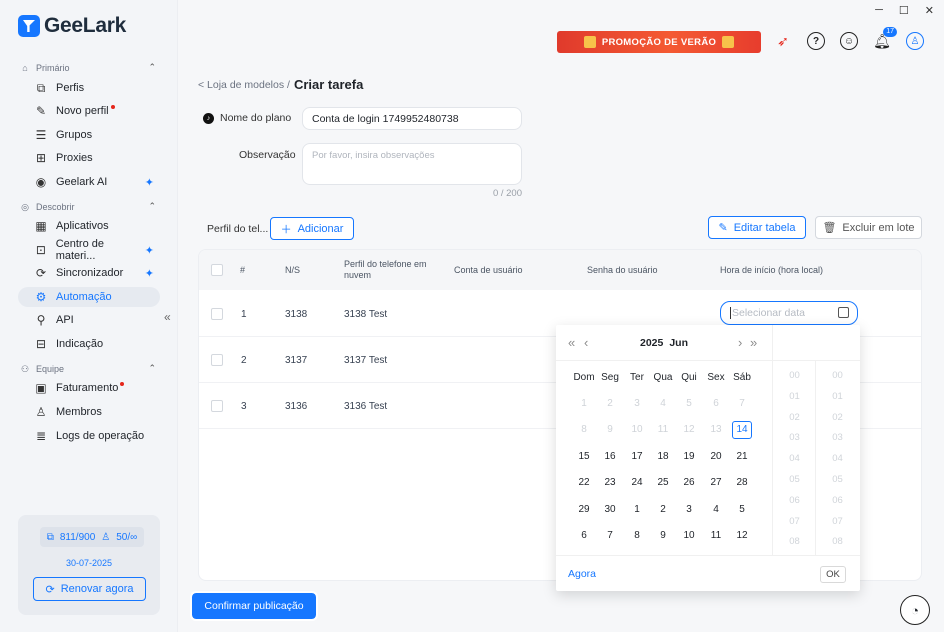 The height and width of the screenshot is (632, 944). What do you see at coordinates (610, 483) in the screenshot?
I see `day-cell: 23` at bounding box center [610, 483].